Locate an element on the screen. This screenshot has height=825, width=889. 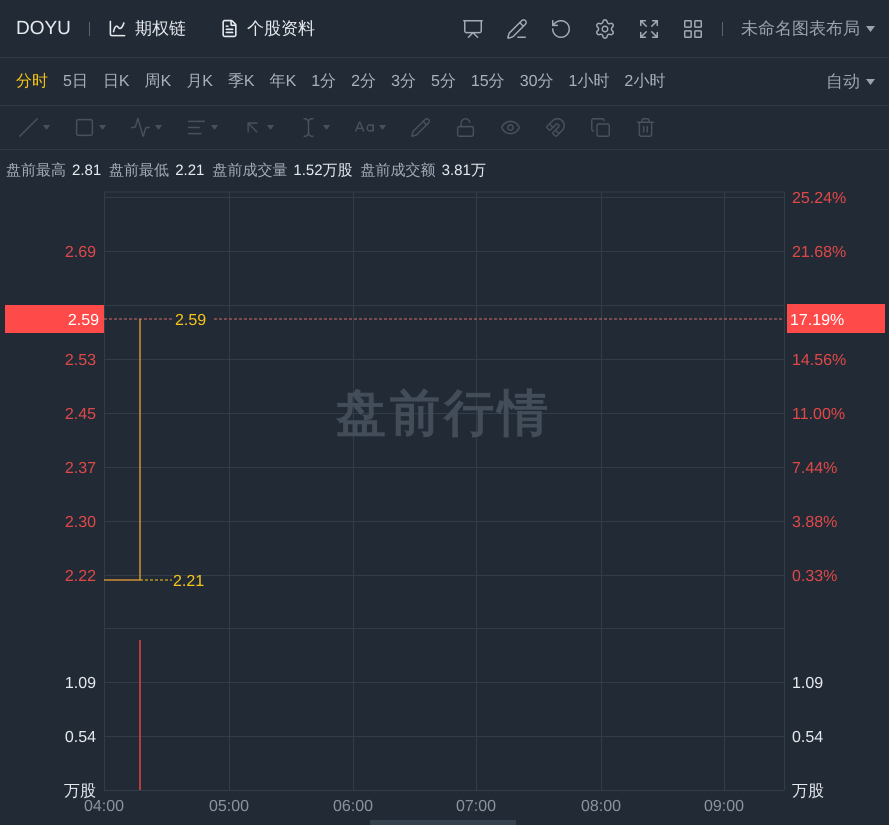
line-icon is located at coordinates (28, 127).